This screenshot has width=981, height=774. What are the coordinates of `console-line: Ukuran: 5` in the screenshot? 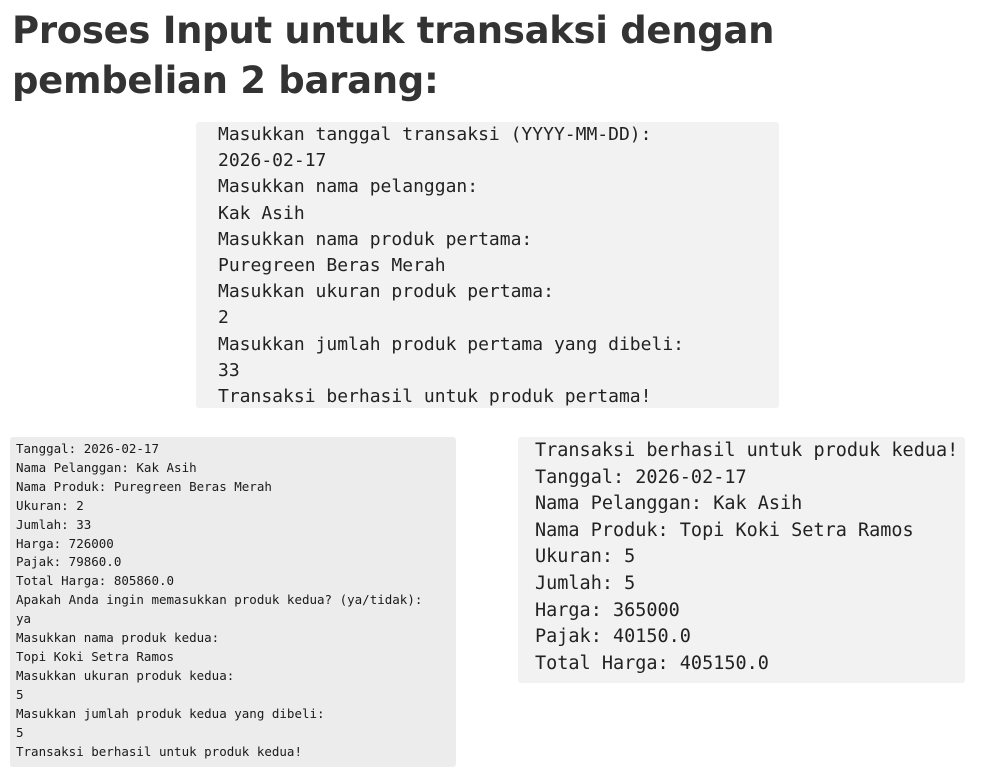 It's located at (585, 557).